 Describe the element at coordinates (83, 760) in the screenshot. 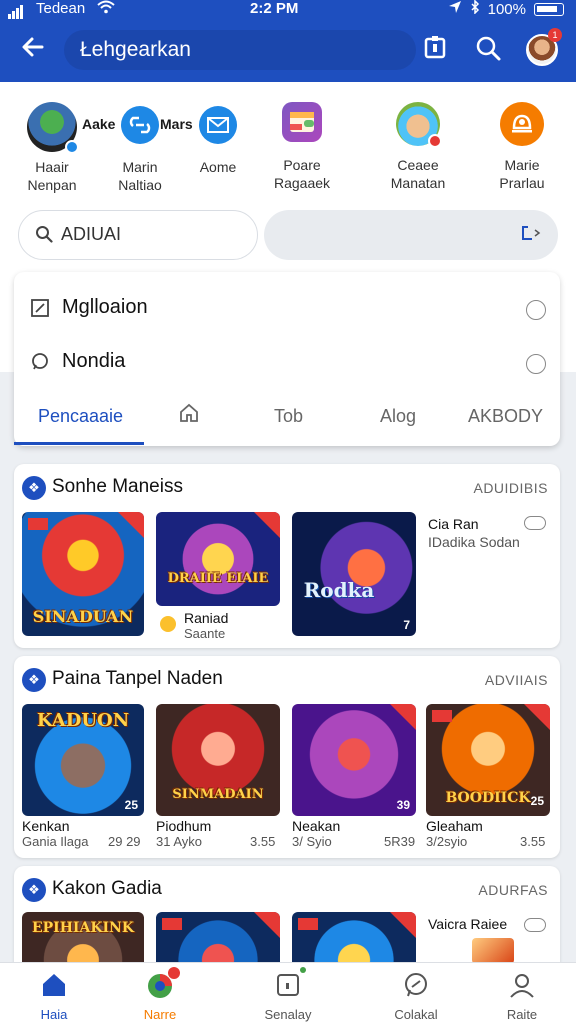

I see `game-thumbnail: KADUON 25` at that location.